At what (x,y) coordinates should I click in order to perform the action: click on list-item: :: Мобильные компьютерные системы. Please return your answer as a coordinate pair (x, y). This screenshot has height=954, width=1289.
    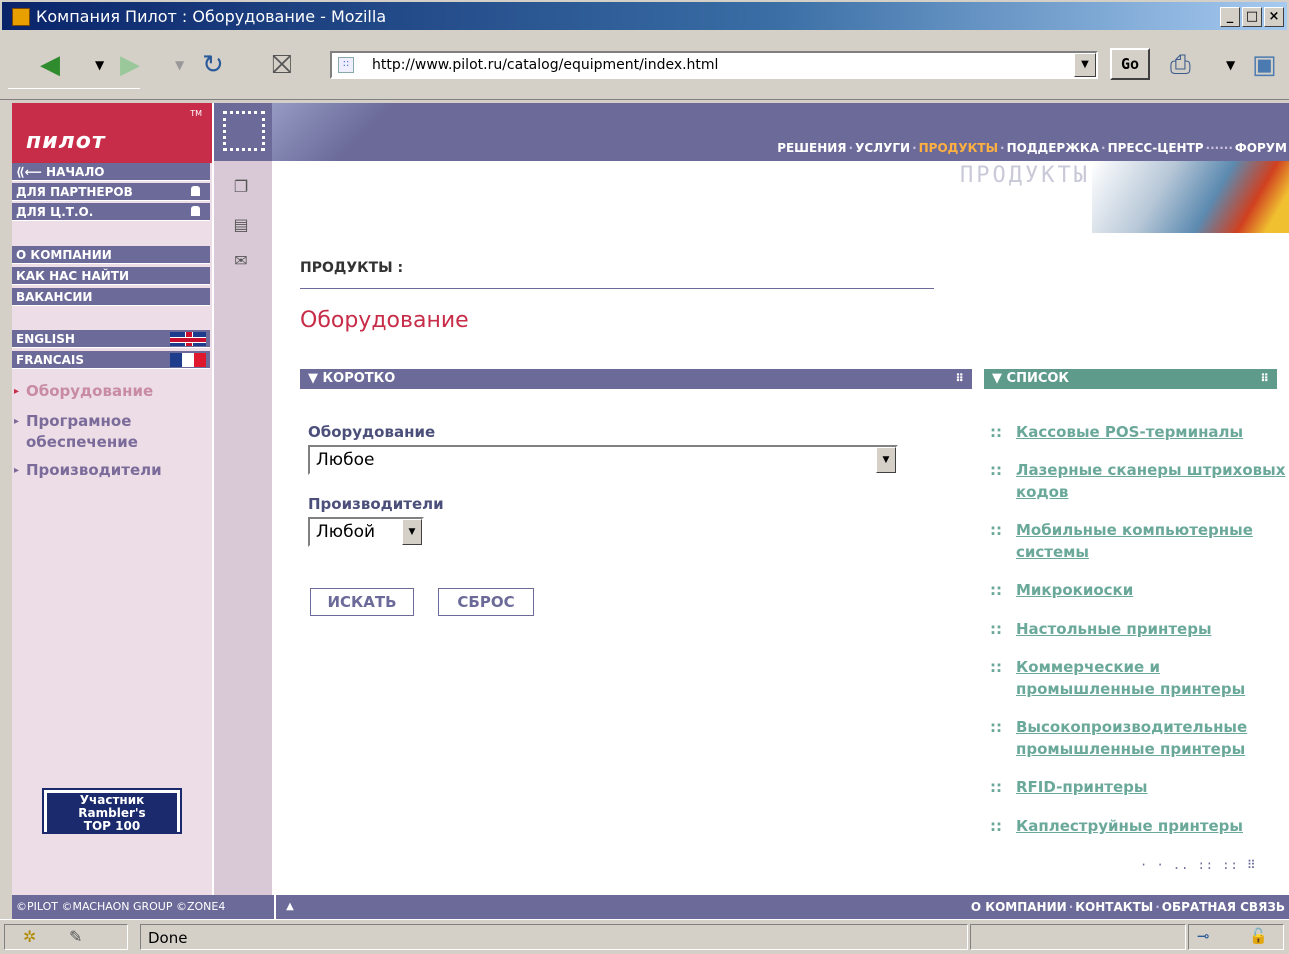
    Looking at the image, I should click on (1138, 541).